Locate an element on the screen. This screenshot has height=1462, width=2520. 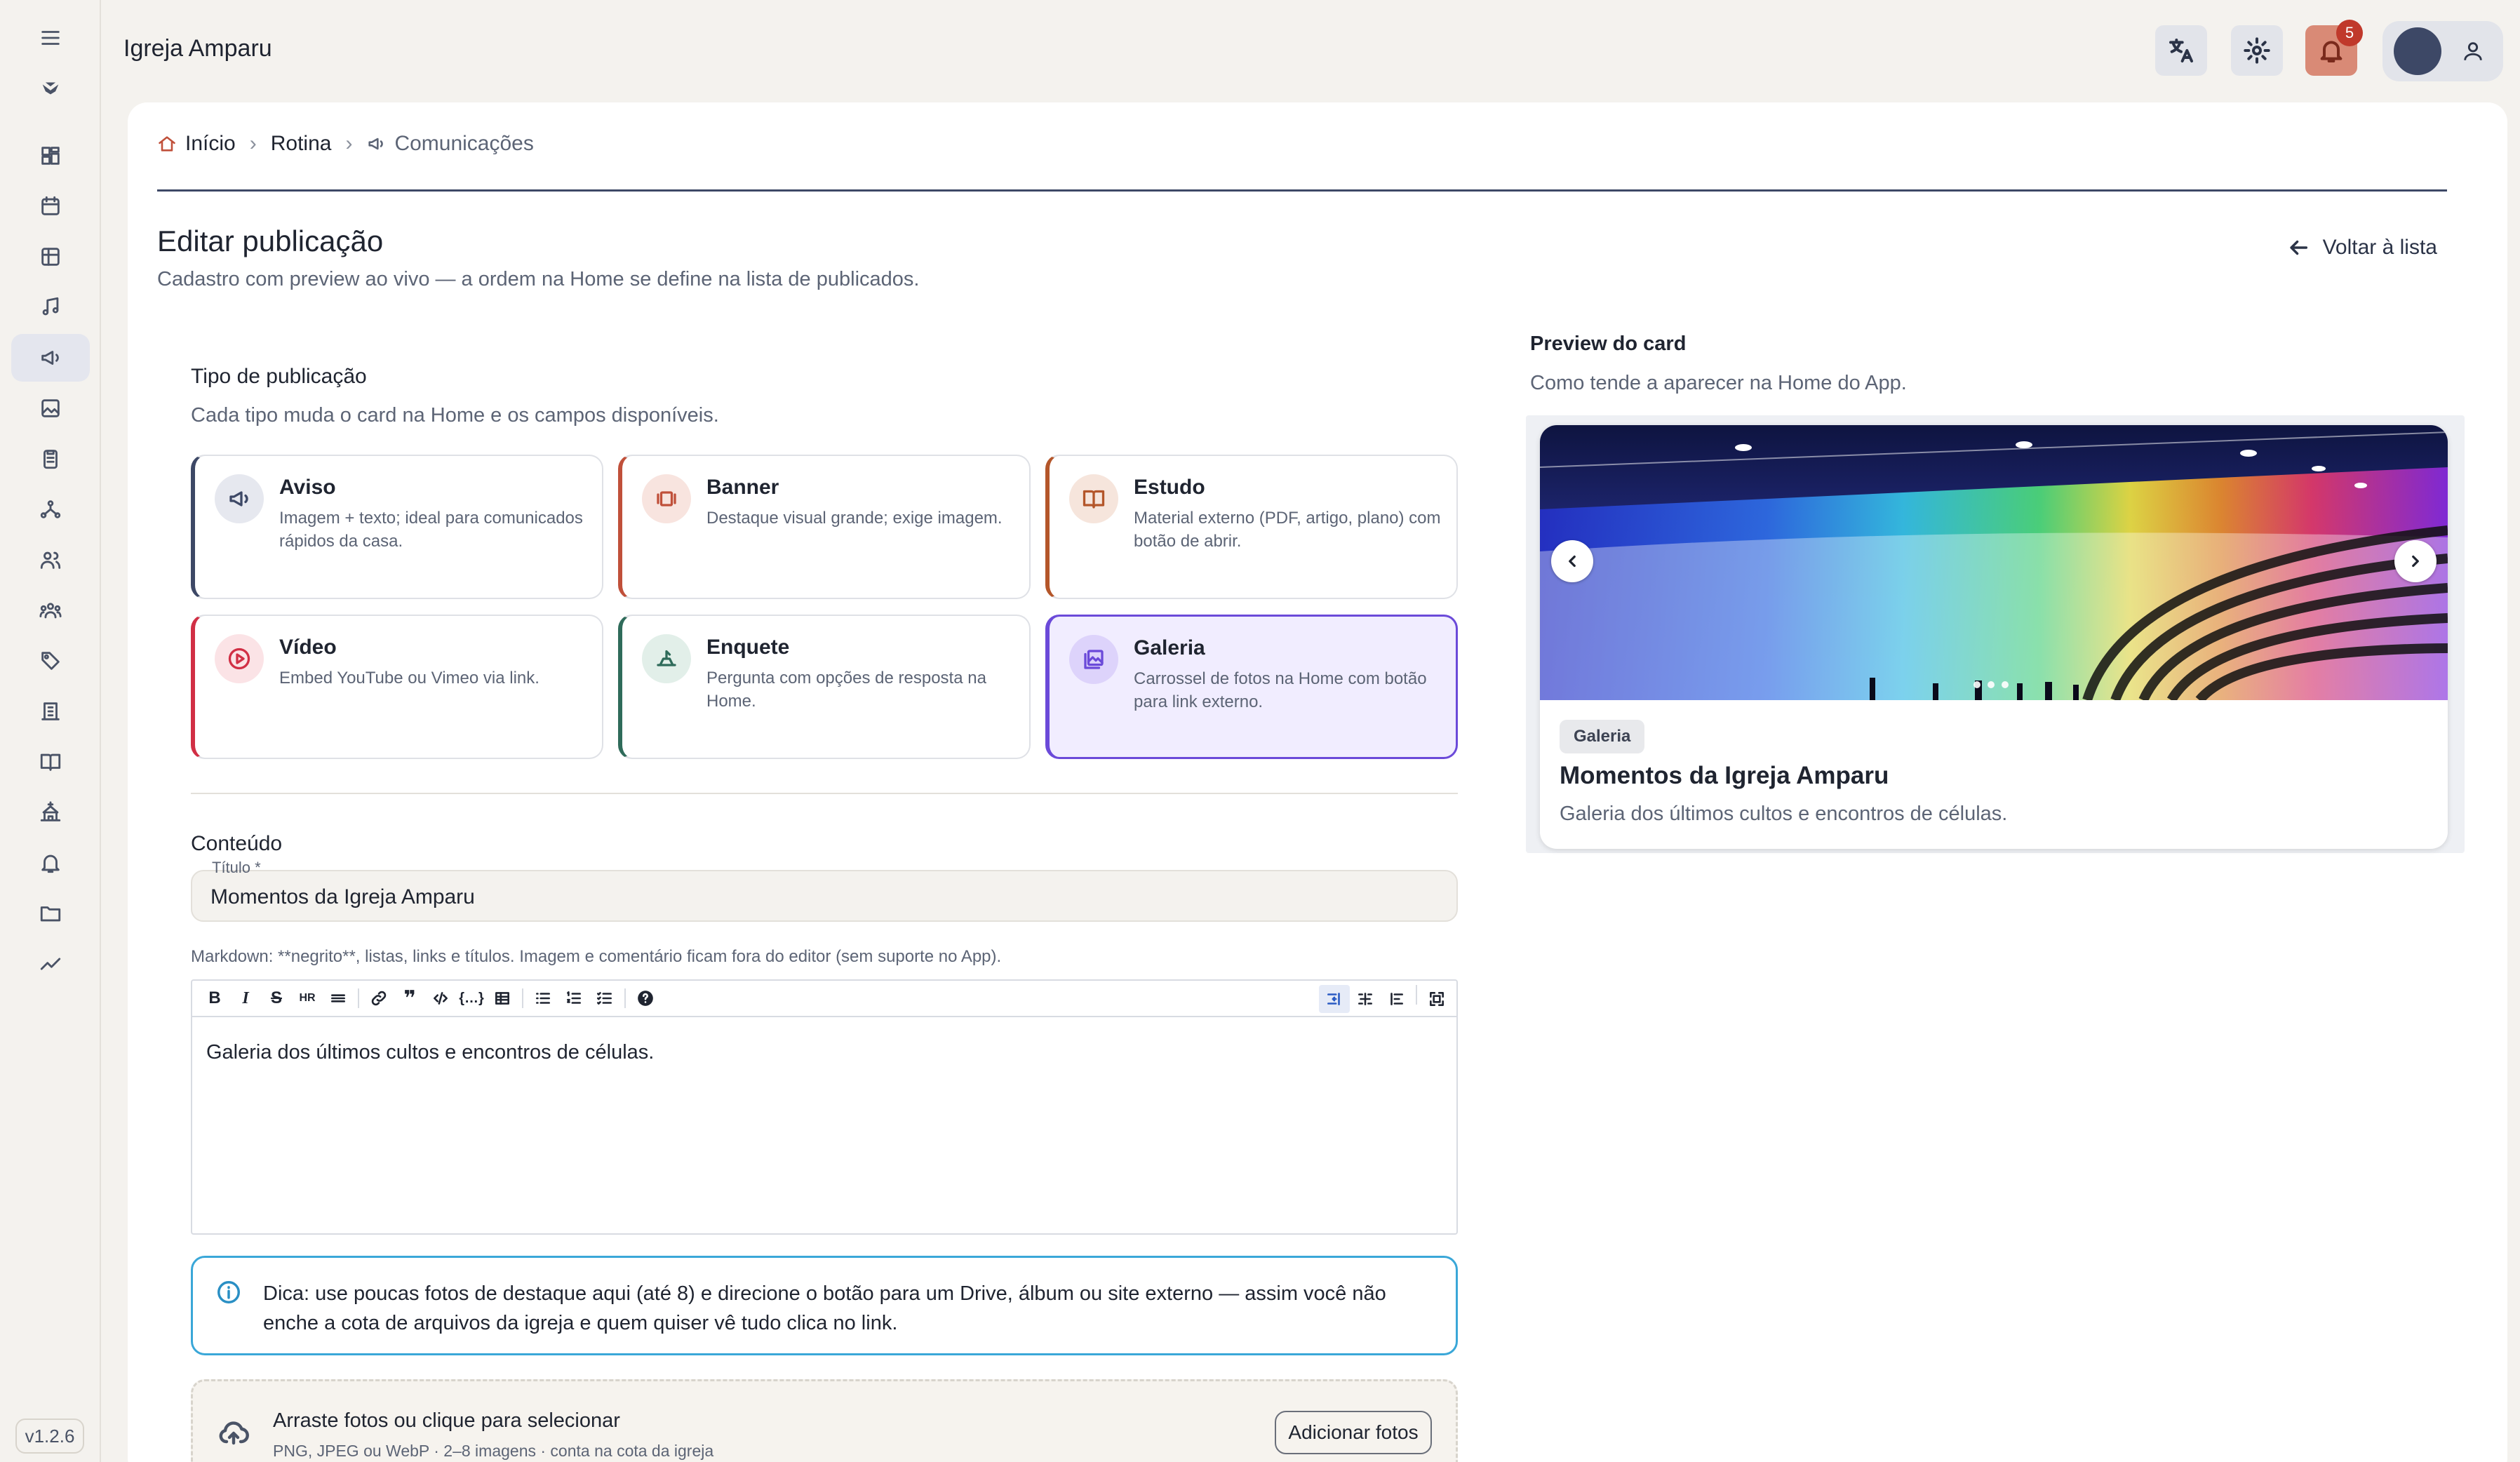
fullscreen-icon is located at coordinates (1436, 999).